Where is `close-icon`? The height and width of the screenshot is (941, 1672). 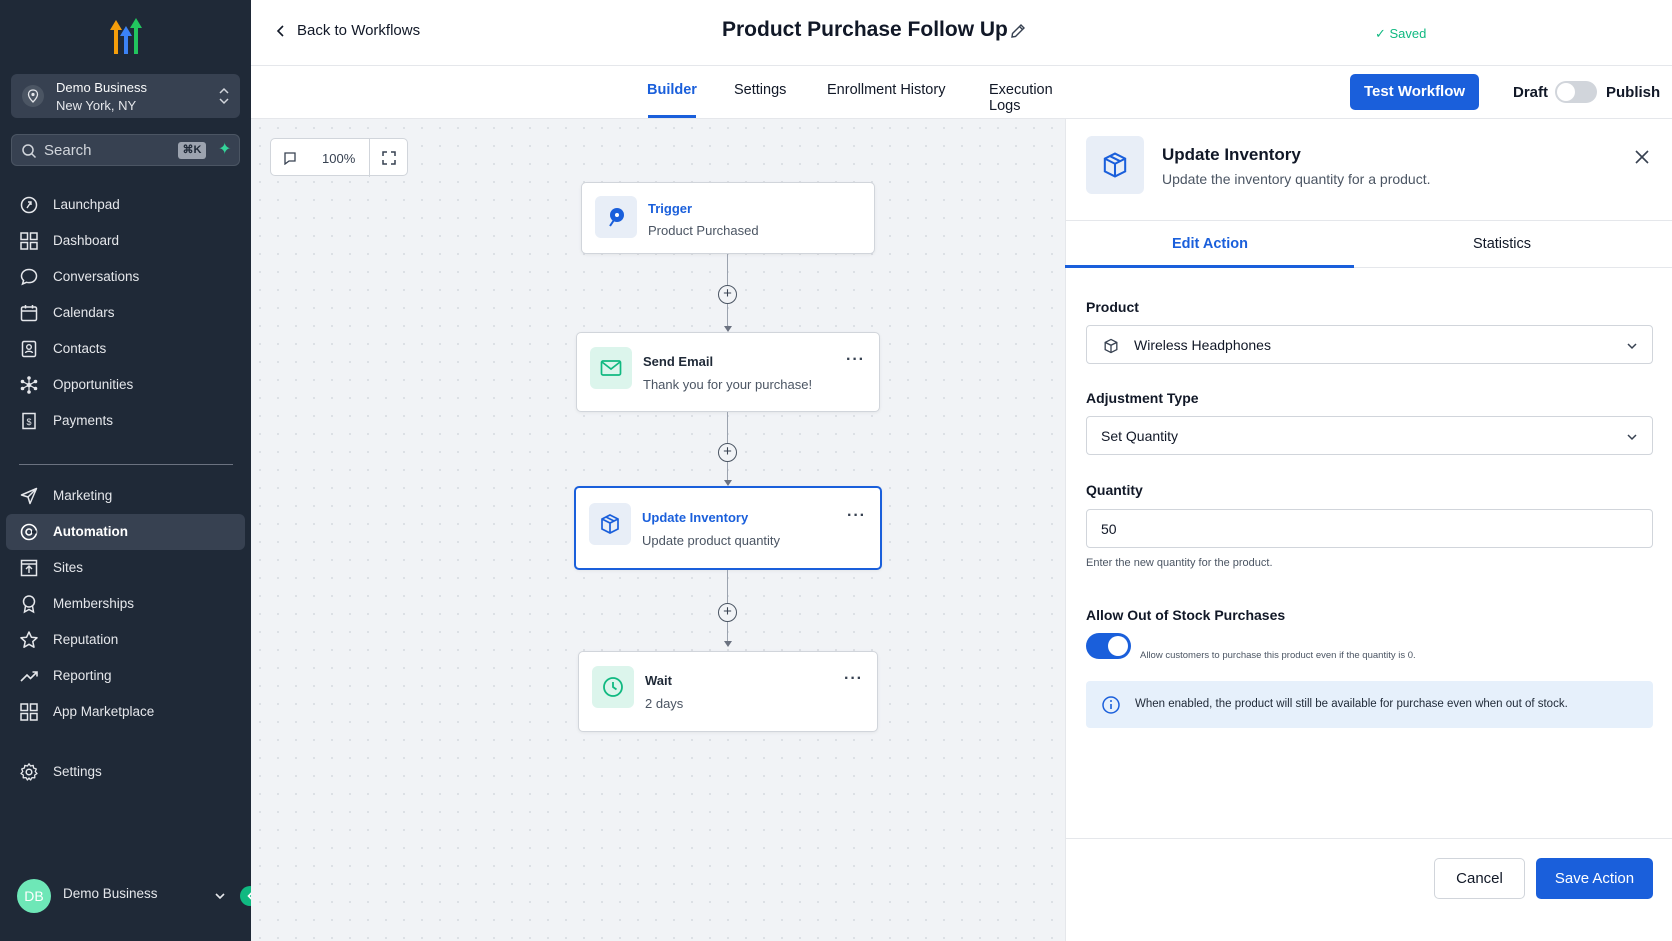
close-icon is located at coordinates (1642, 157).